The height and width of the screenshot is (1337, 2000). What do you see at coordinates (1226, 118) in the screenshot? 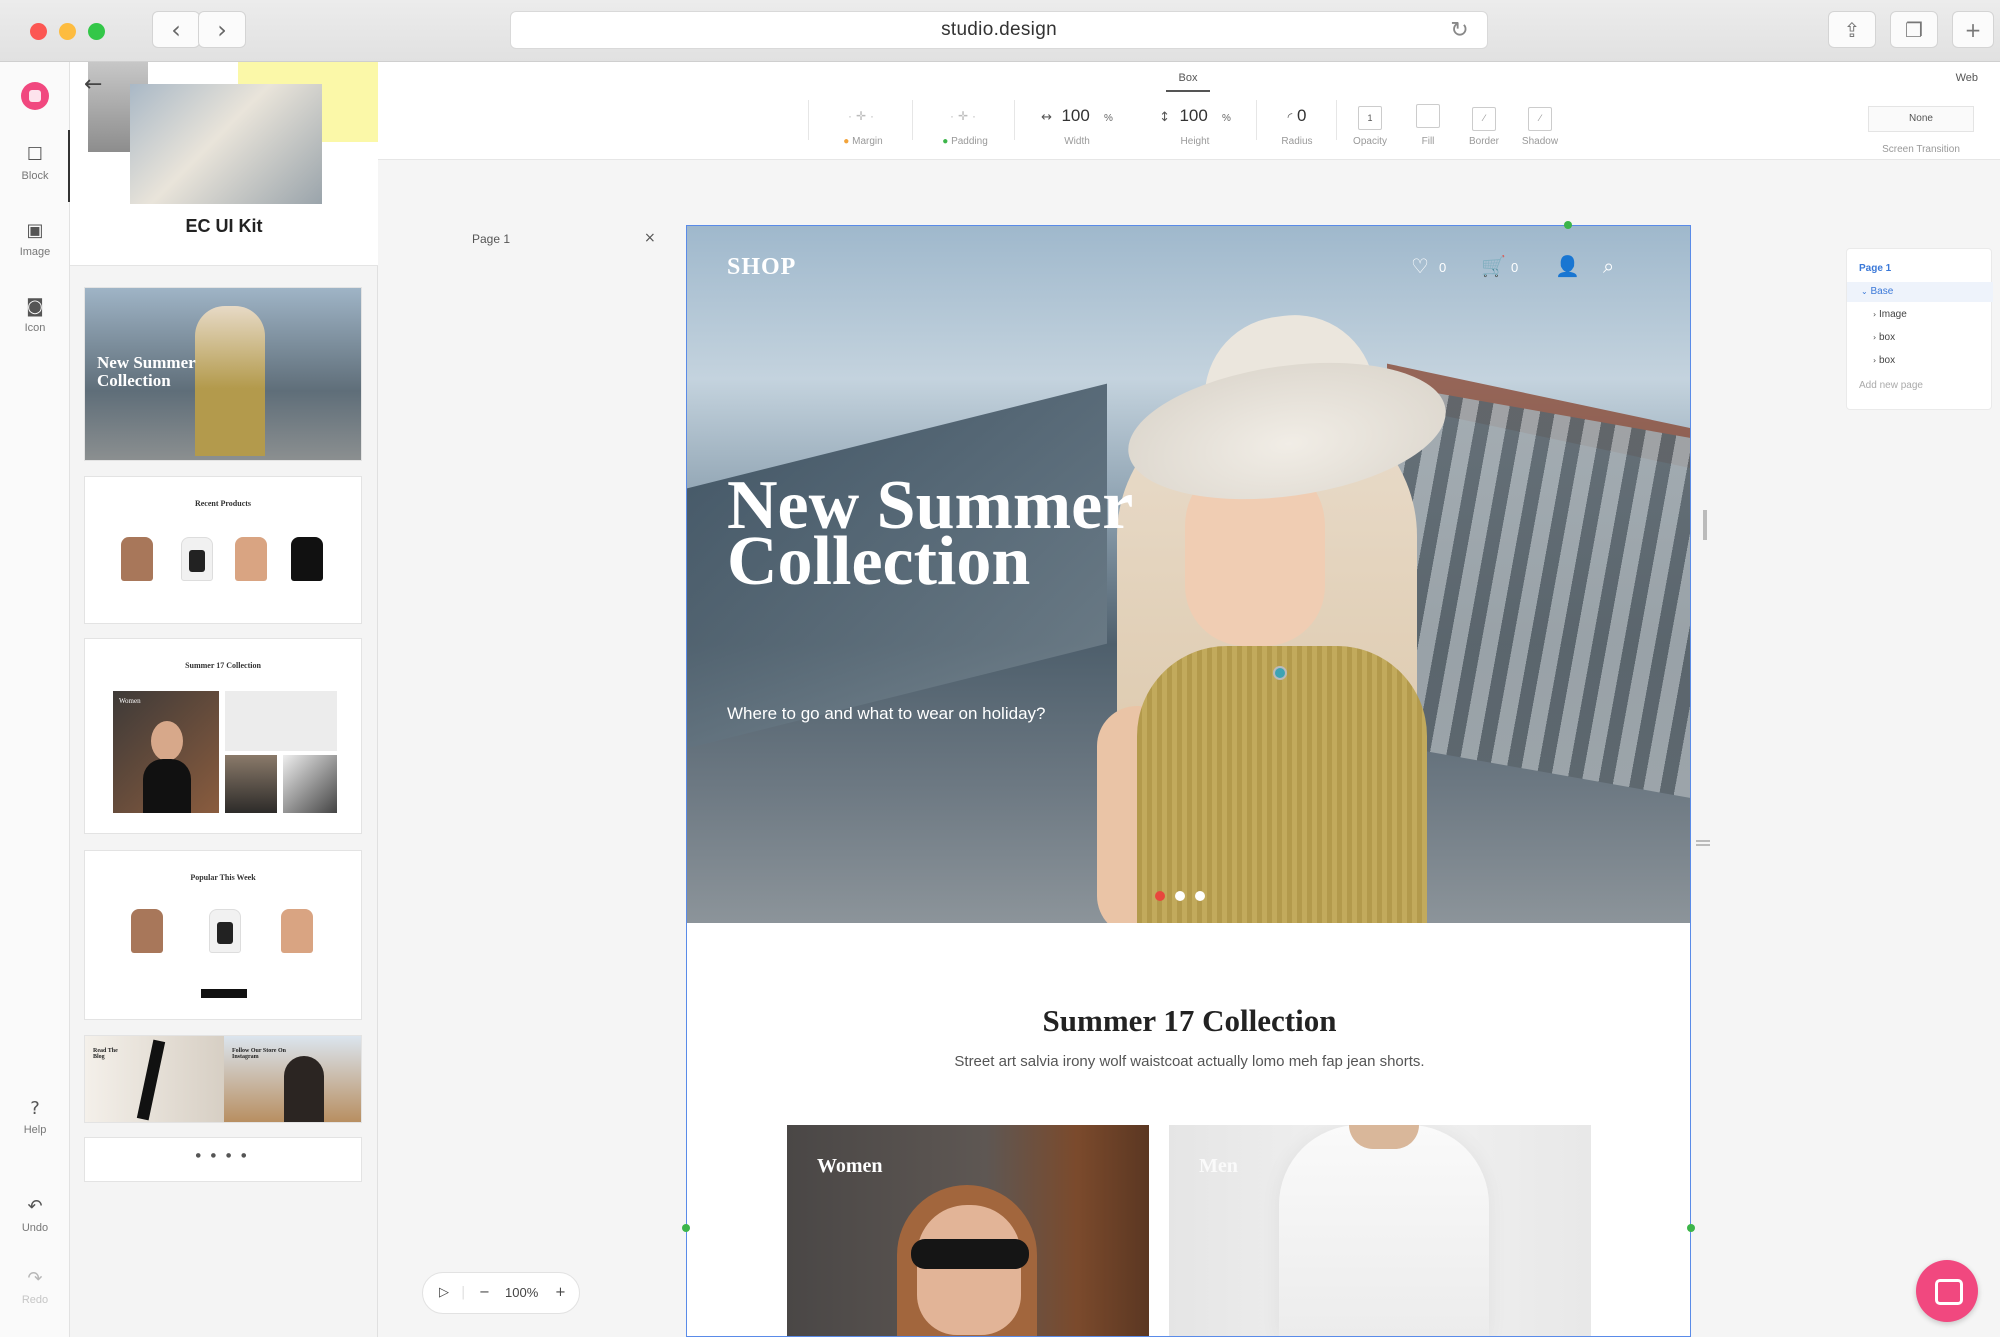
I see `height-unit: %` at bounding box center [1226, 118].